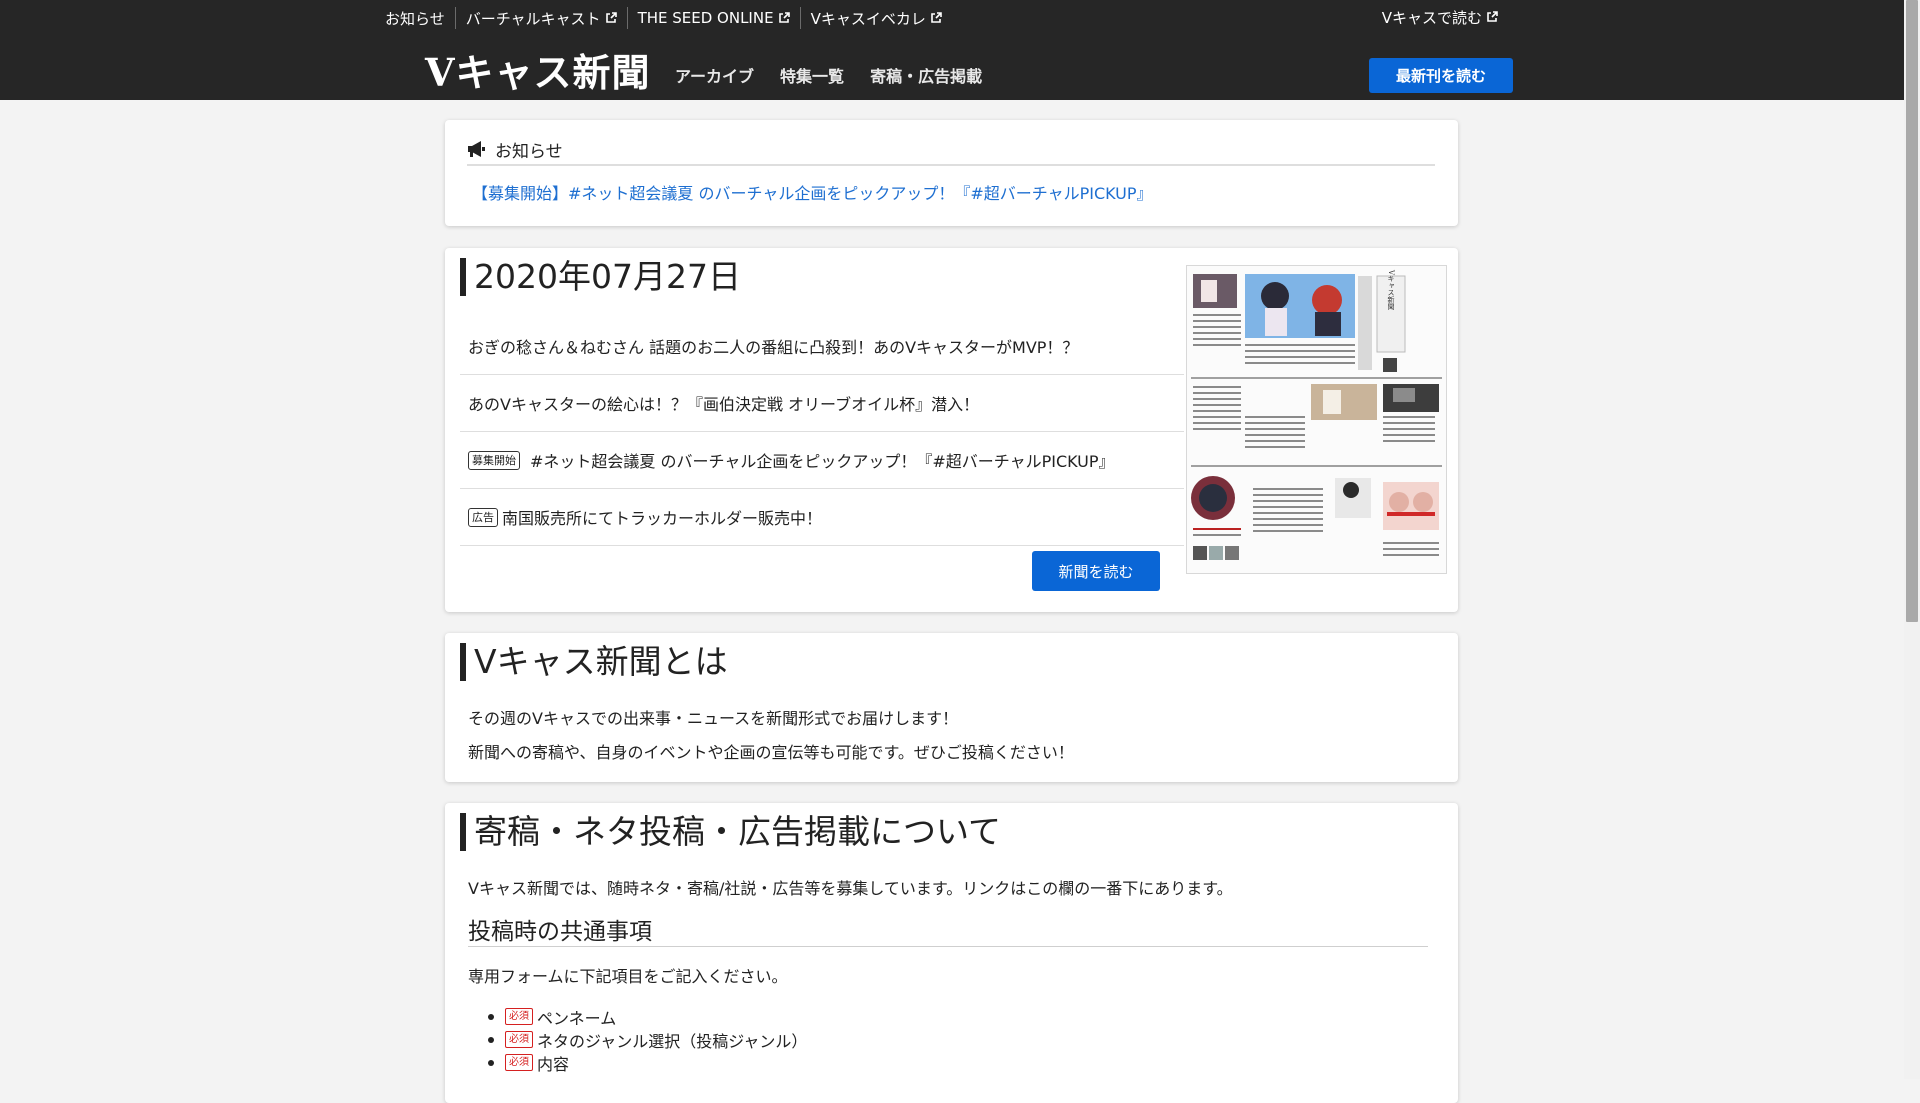 This screenshot has width=1920, height=1103. I want to click on utility-link-label: バーチャルキャスト, so click(533, 18).